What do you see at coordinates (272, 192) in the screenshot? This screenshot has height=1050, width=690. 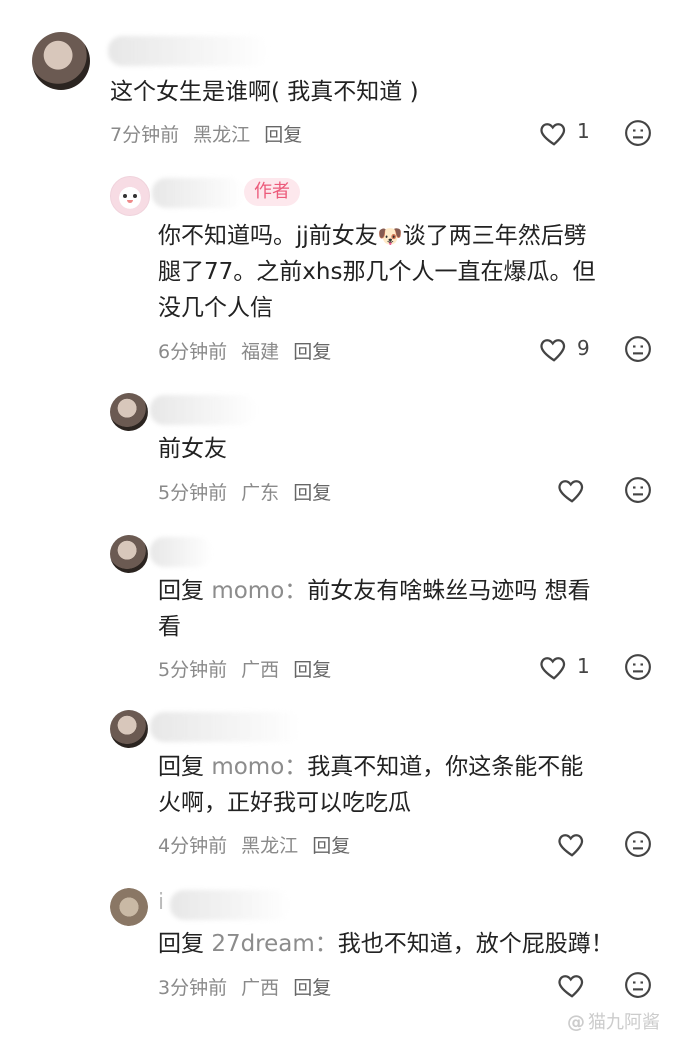 I see `author-badge: 作者` at bounding box center [272, 192].